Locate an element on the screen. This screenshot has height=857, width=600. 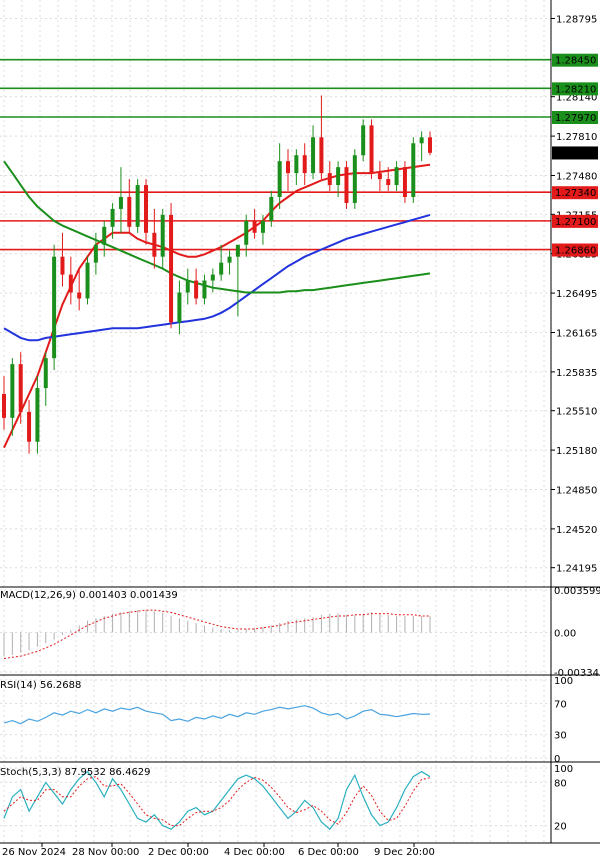
price-tick-label: 1.24195 is located at coordinates (576, 569).